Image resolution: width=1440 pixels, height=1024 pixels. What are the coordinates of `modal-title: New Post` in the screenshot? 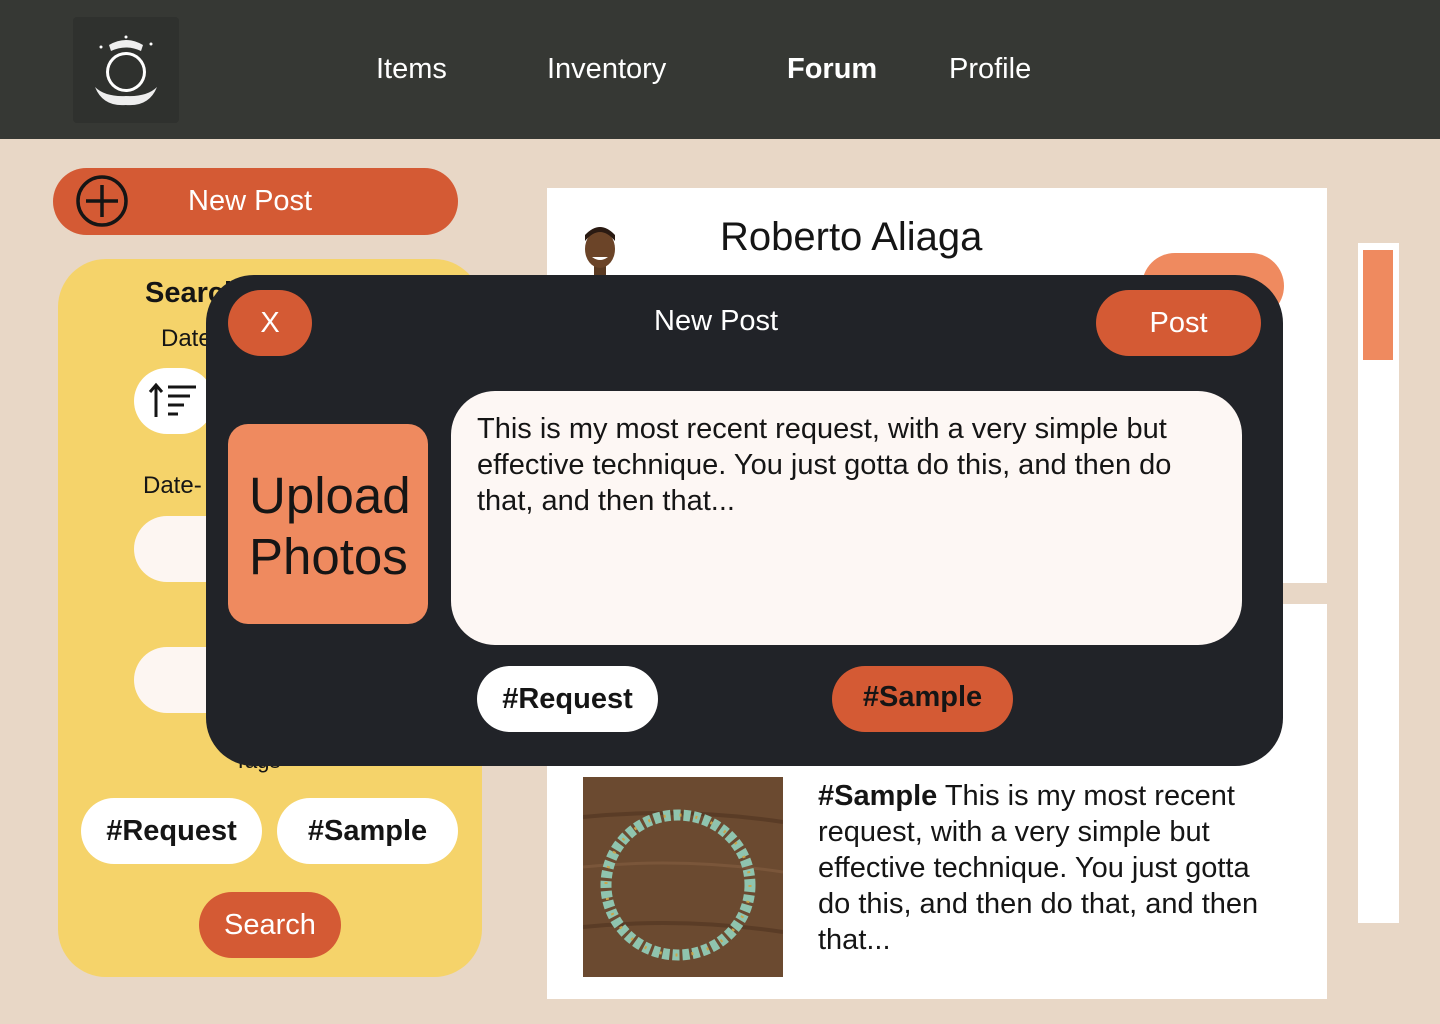 It's located at (716, 321).